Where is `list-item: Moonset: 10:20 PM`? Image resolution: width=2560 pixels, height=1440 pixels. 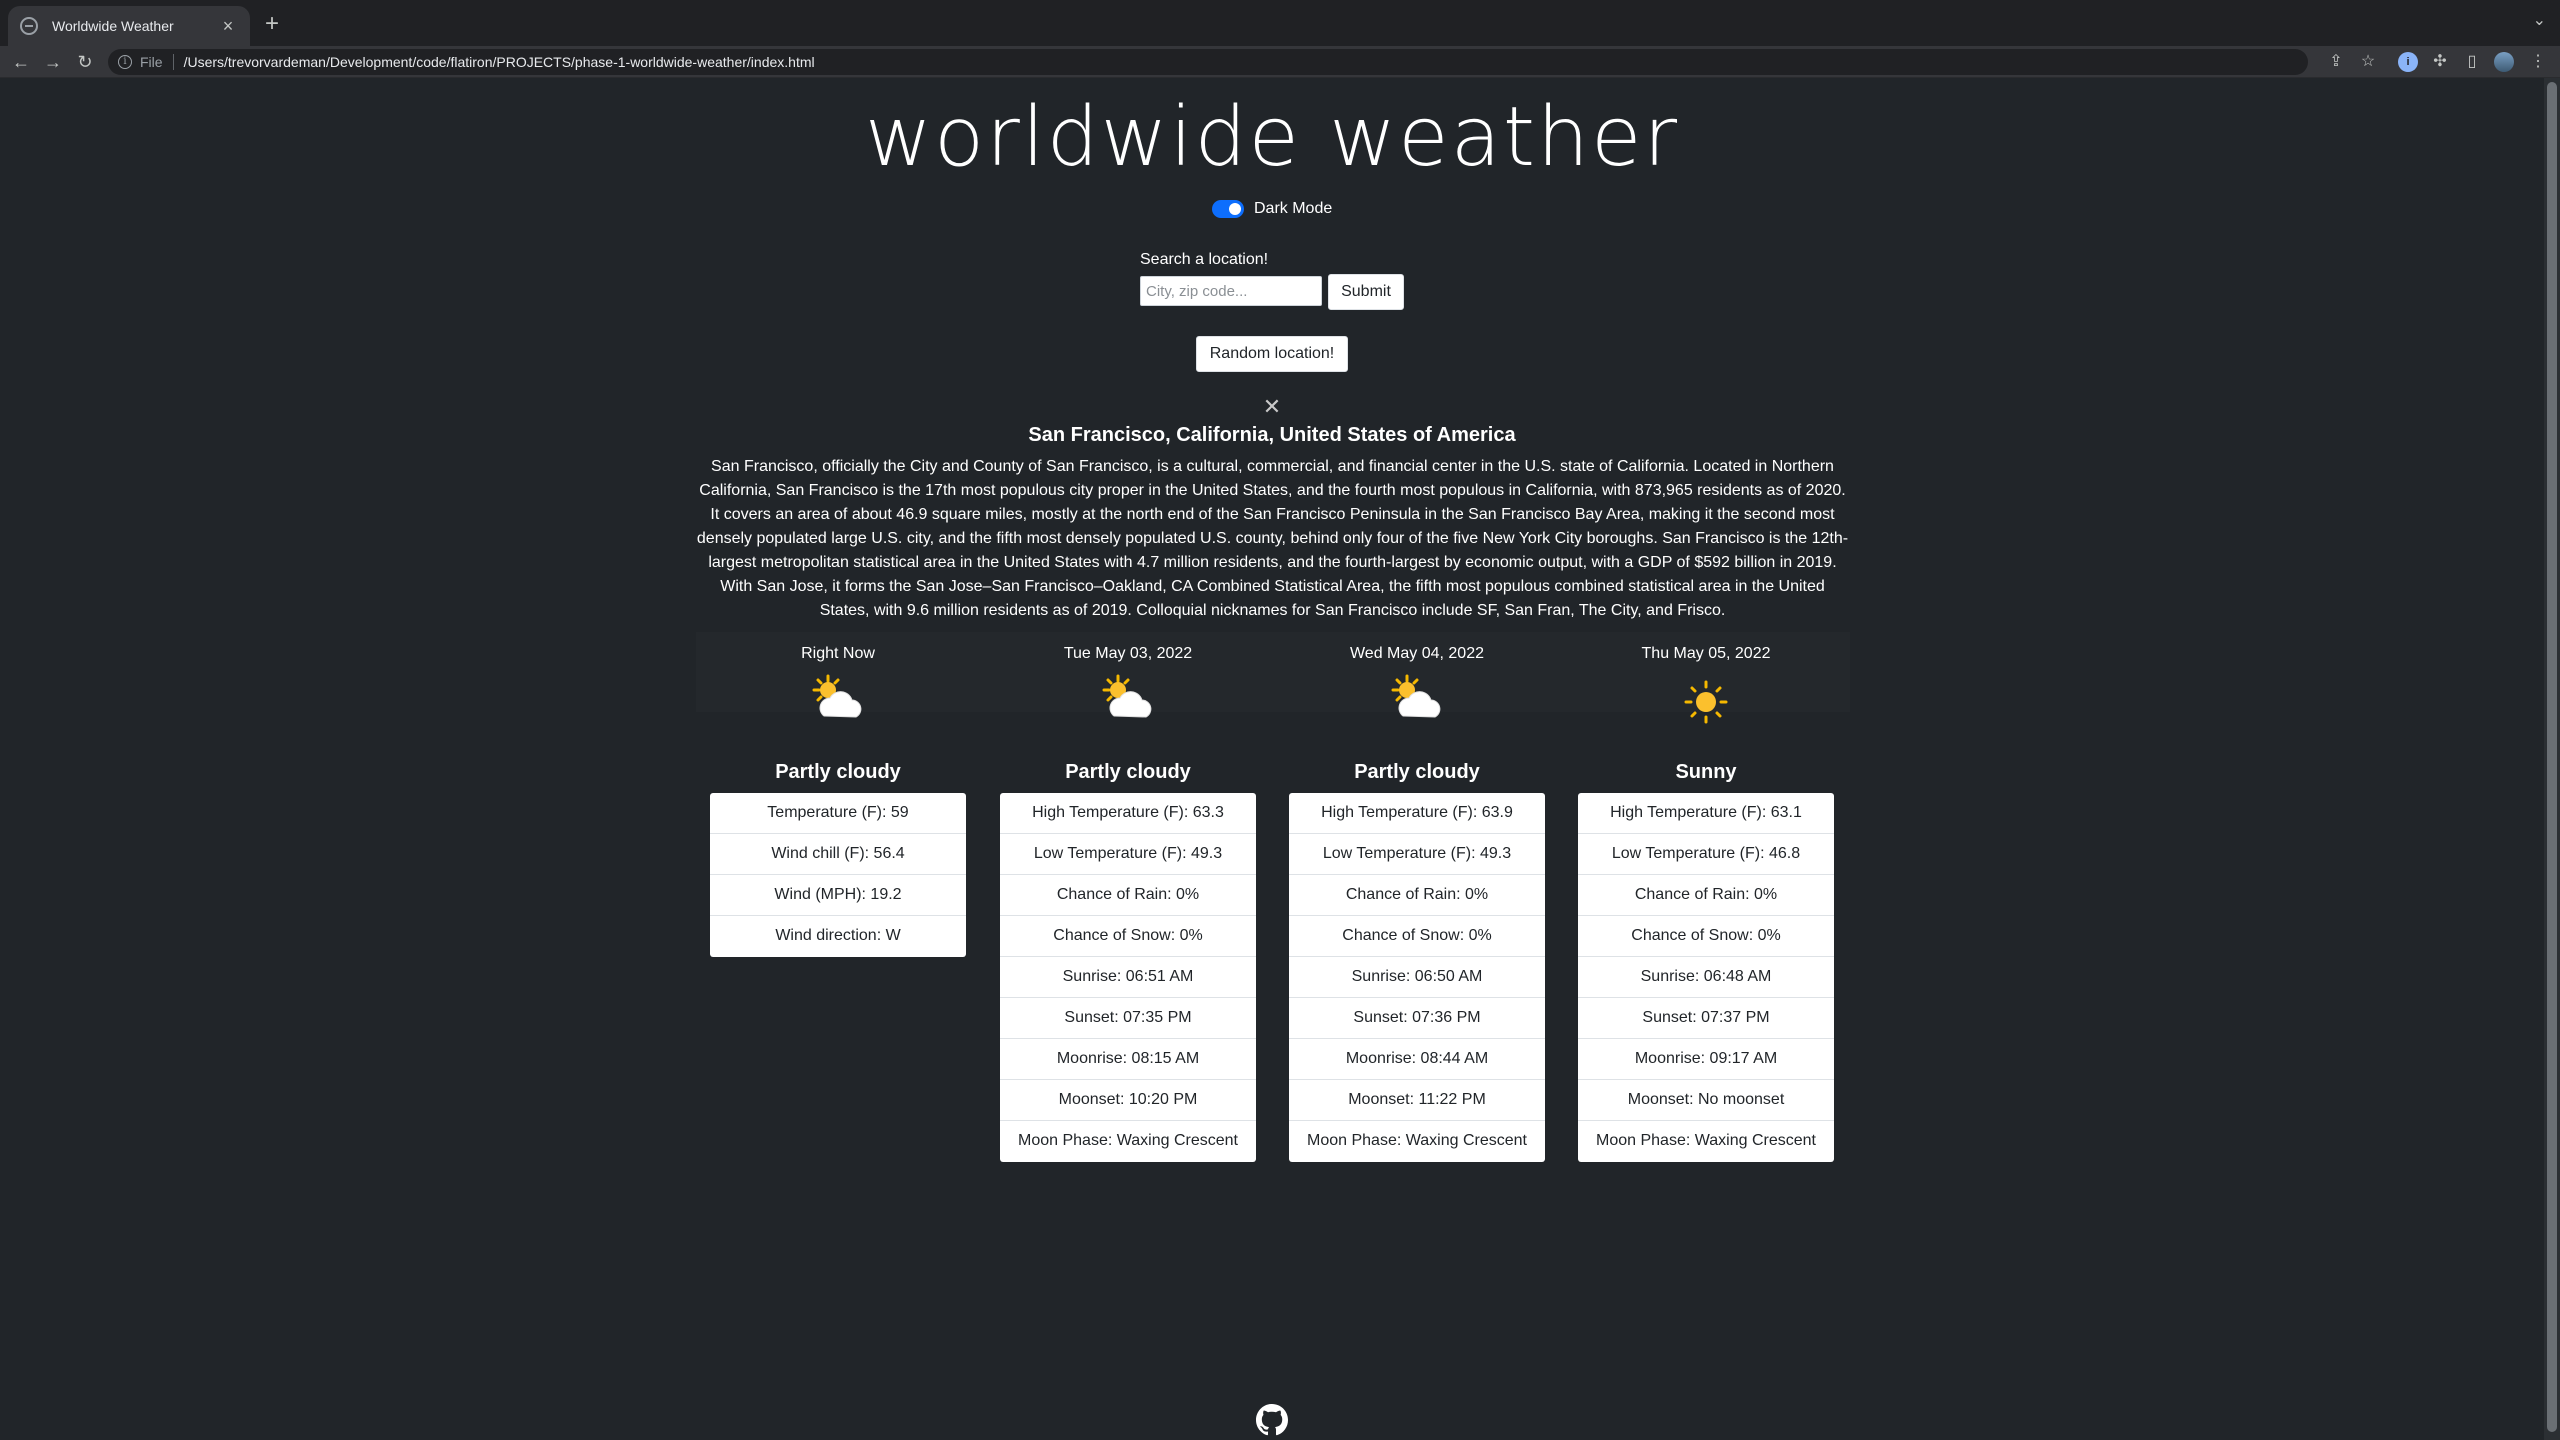 list-item: Moonset: 10:20 PM is located at coordinates (1128, 1100).